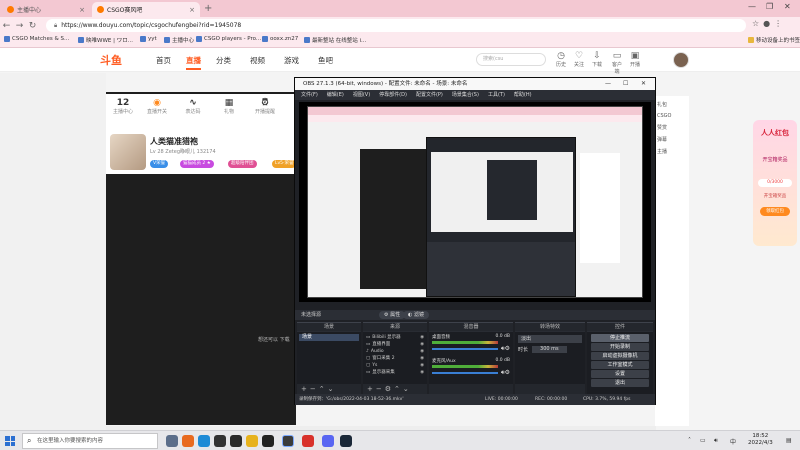 The image size is (800, 450). Describe the element at coordinates (703, 440) in the screenshot. I see `network-icon: ▭` at that location.